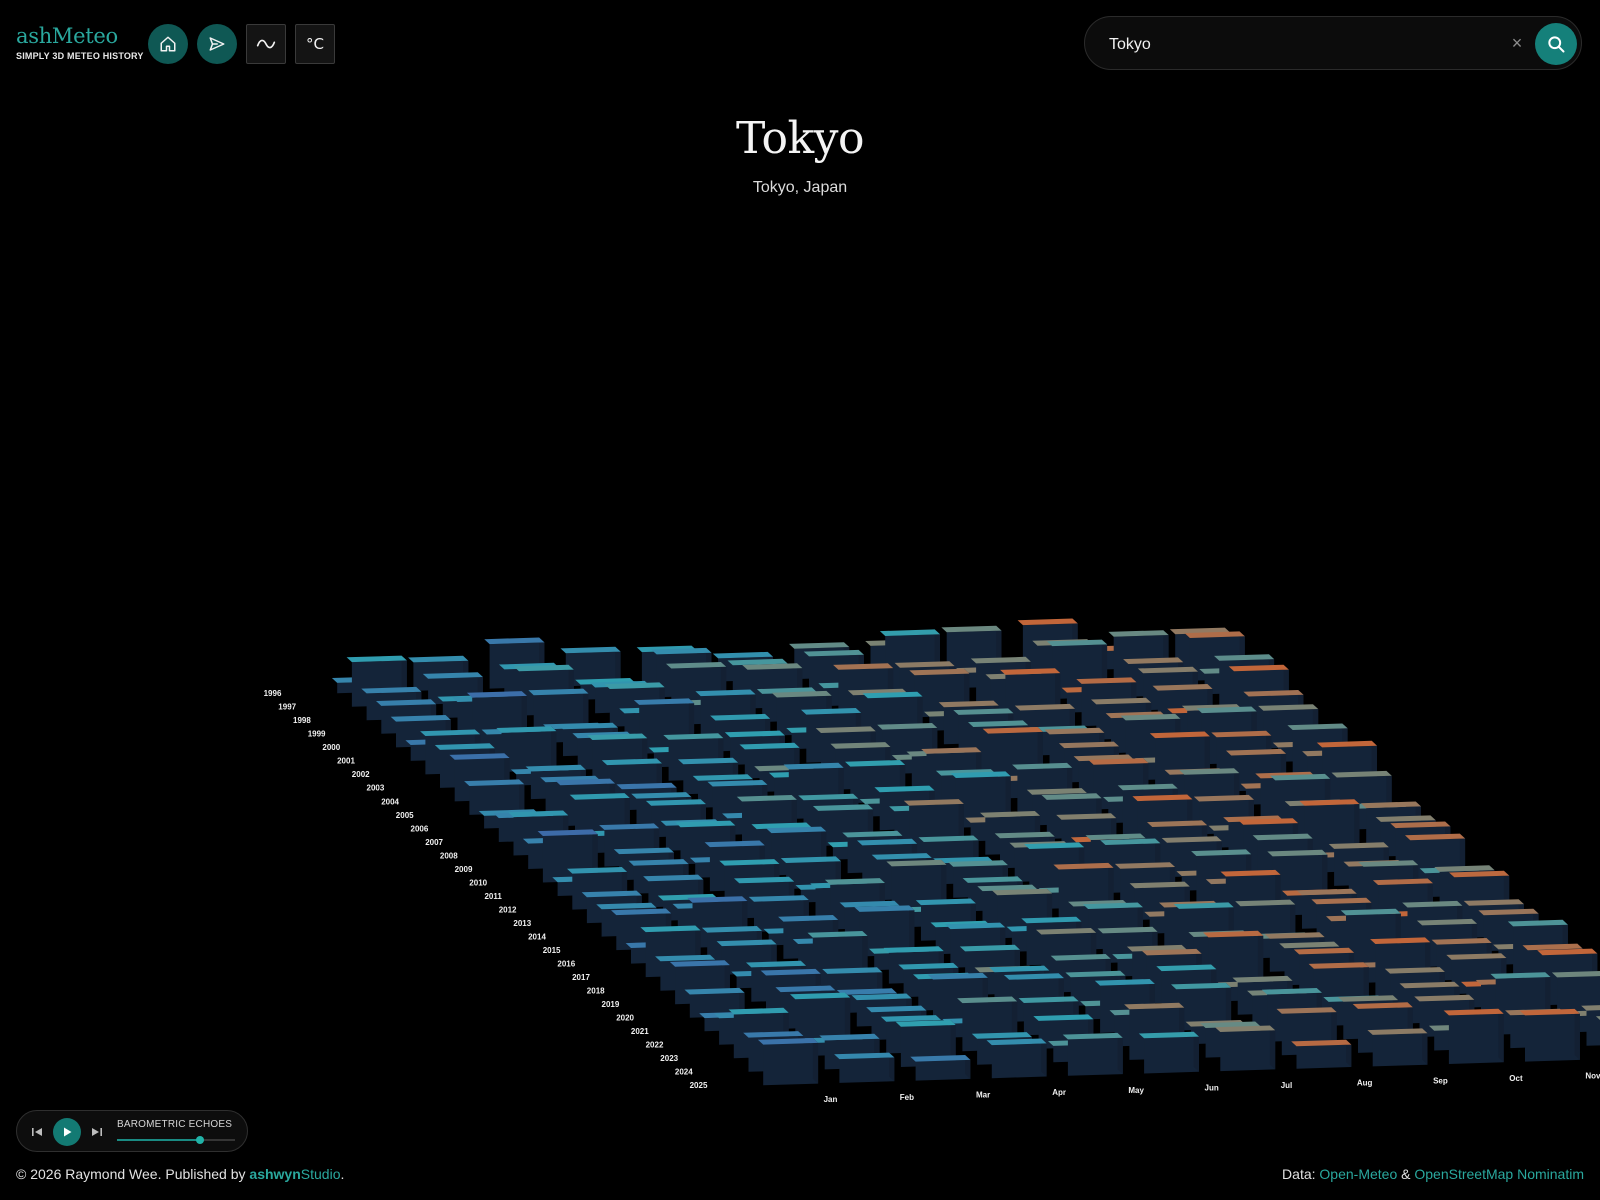  Describe the element at coordinates (287, 707) in the screenshot. I see `year-label: 1997` at that location.